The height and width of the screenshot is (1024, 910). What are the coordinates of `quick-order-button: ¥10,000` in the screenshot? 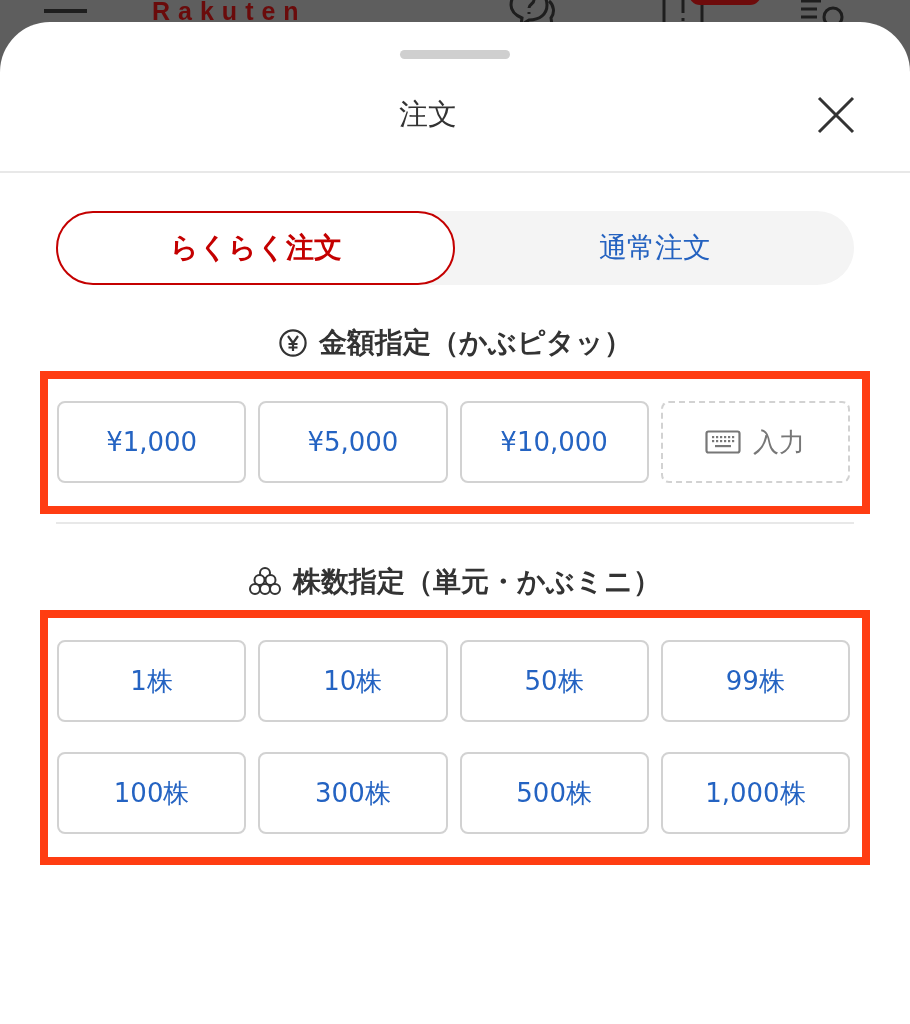 It's located at (554, 442).